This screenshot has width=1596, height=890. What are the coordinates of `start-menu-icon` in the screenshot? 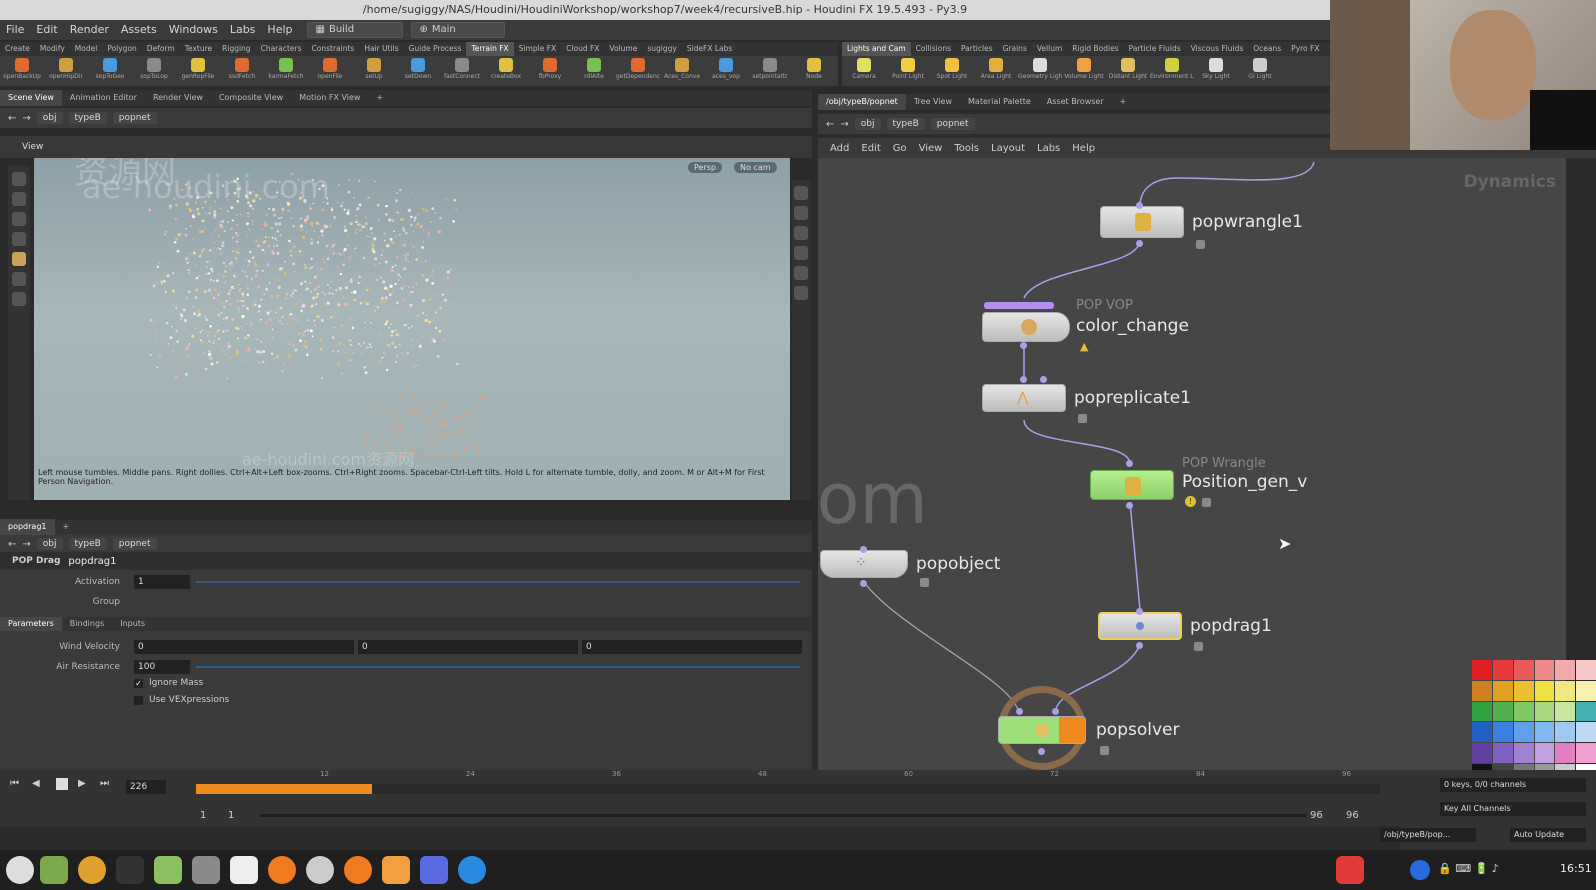 It's located at (20, 870).